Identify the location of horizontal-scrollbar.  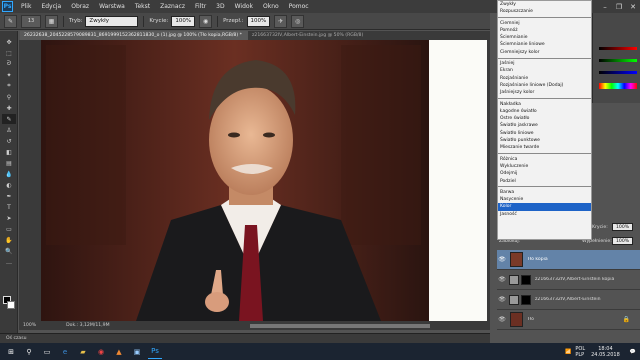
(340, 326).